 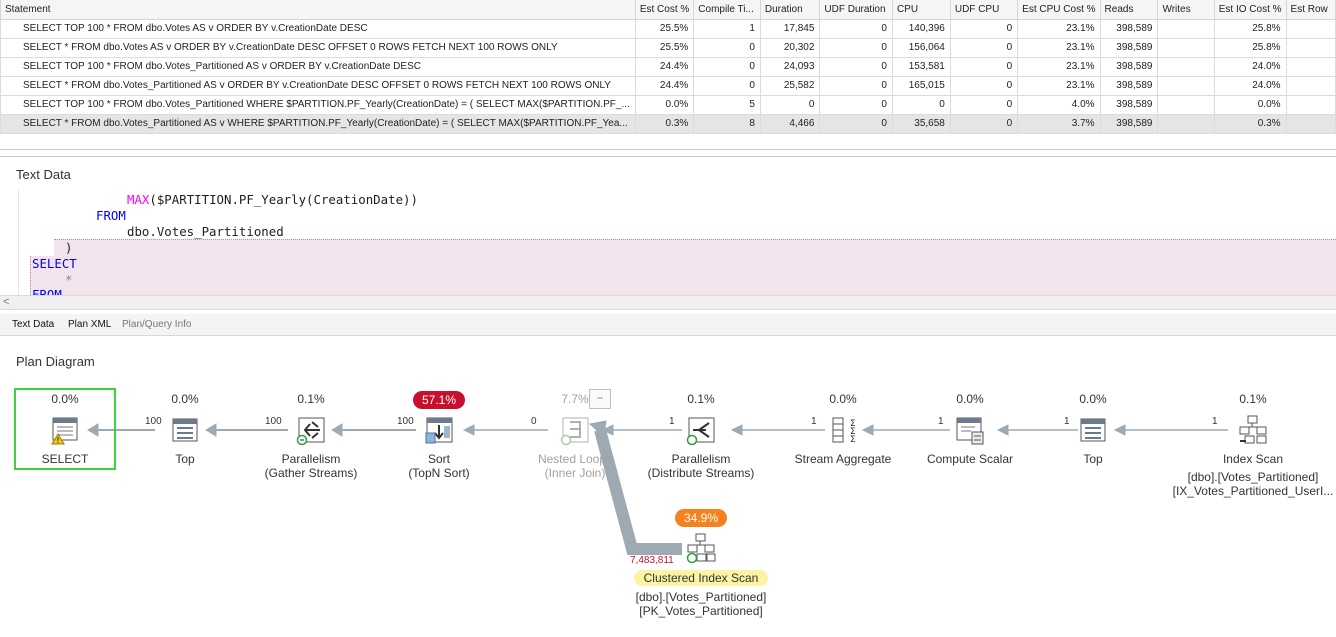 I want to click on node-label-text: Compute Scalar, so click(x=970, y=459).